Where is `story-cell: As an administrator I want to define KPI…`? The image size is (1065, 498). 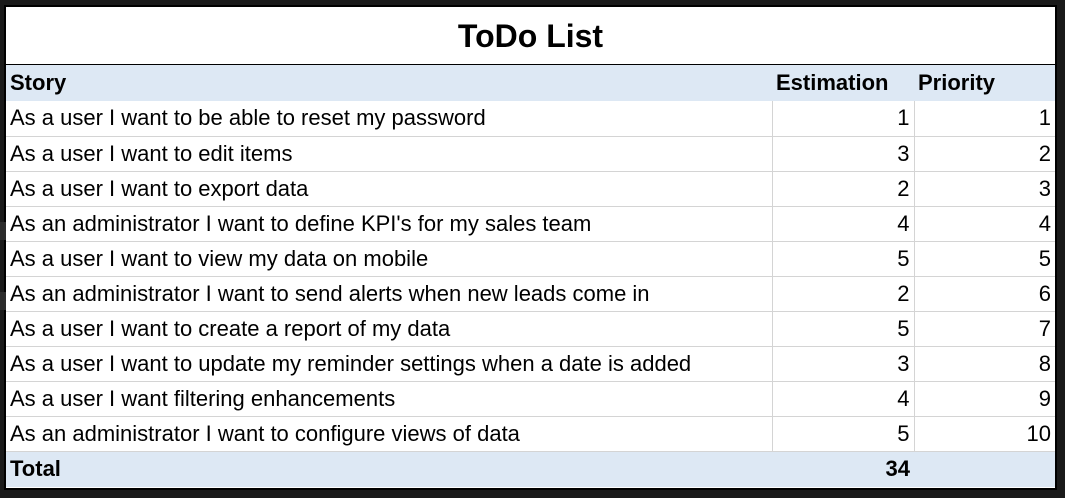
story-cell: As an administrator I want to define KPI… is located at coordinates (389, 224).